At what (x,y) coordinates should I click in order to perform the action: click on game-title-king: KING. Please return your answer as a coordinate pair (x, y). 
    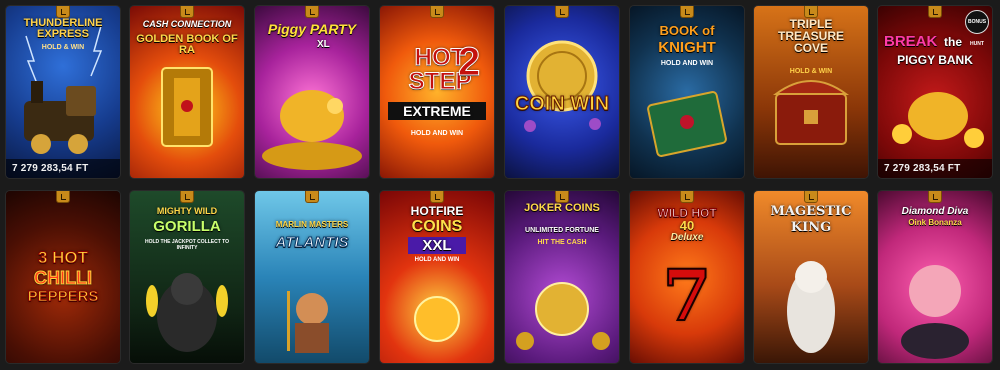
    Looking at the image, I should click on (811, 227).